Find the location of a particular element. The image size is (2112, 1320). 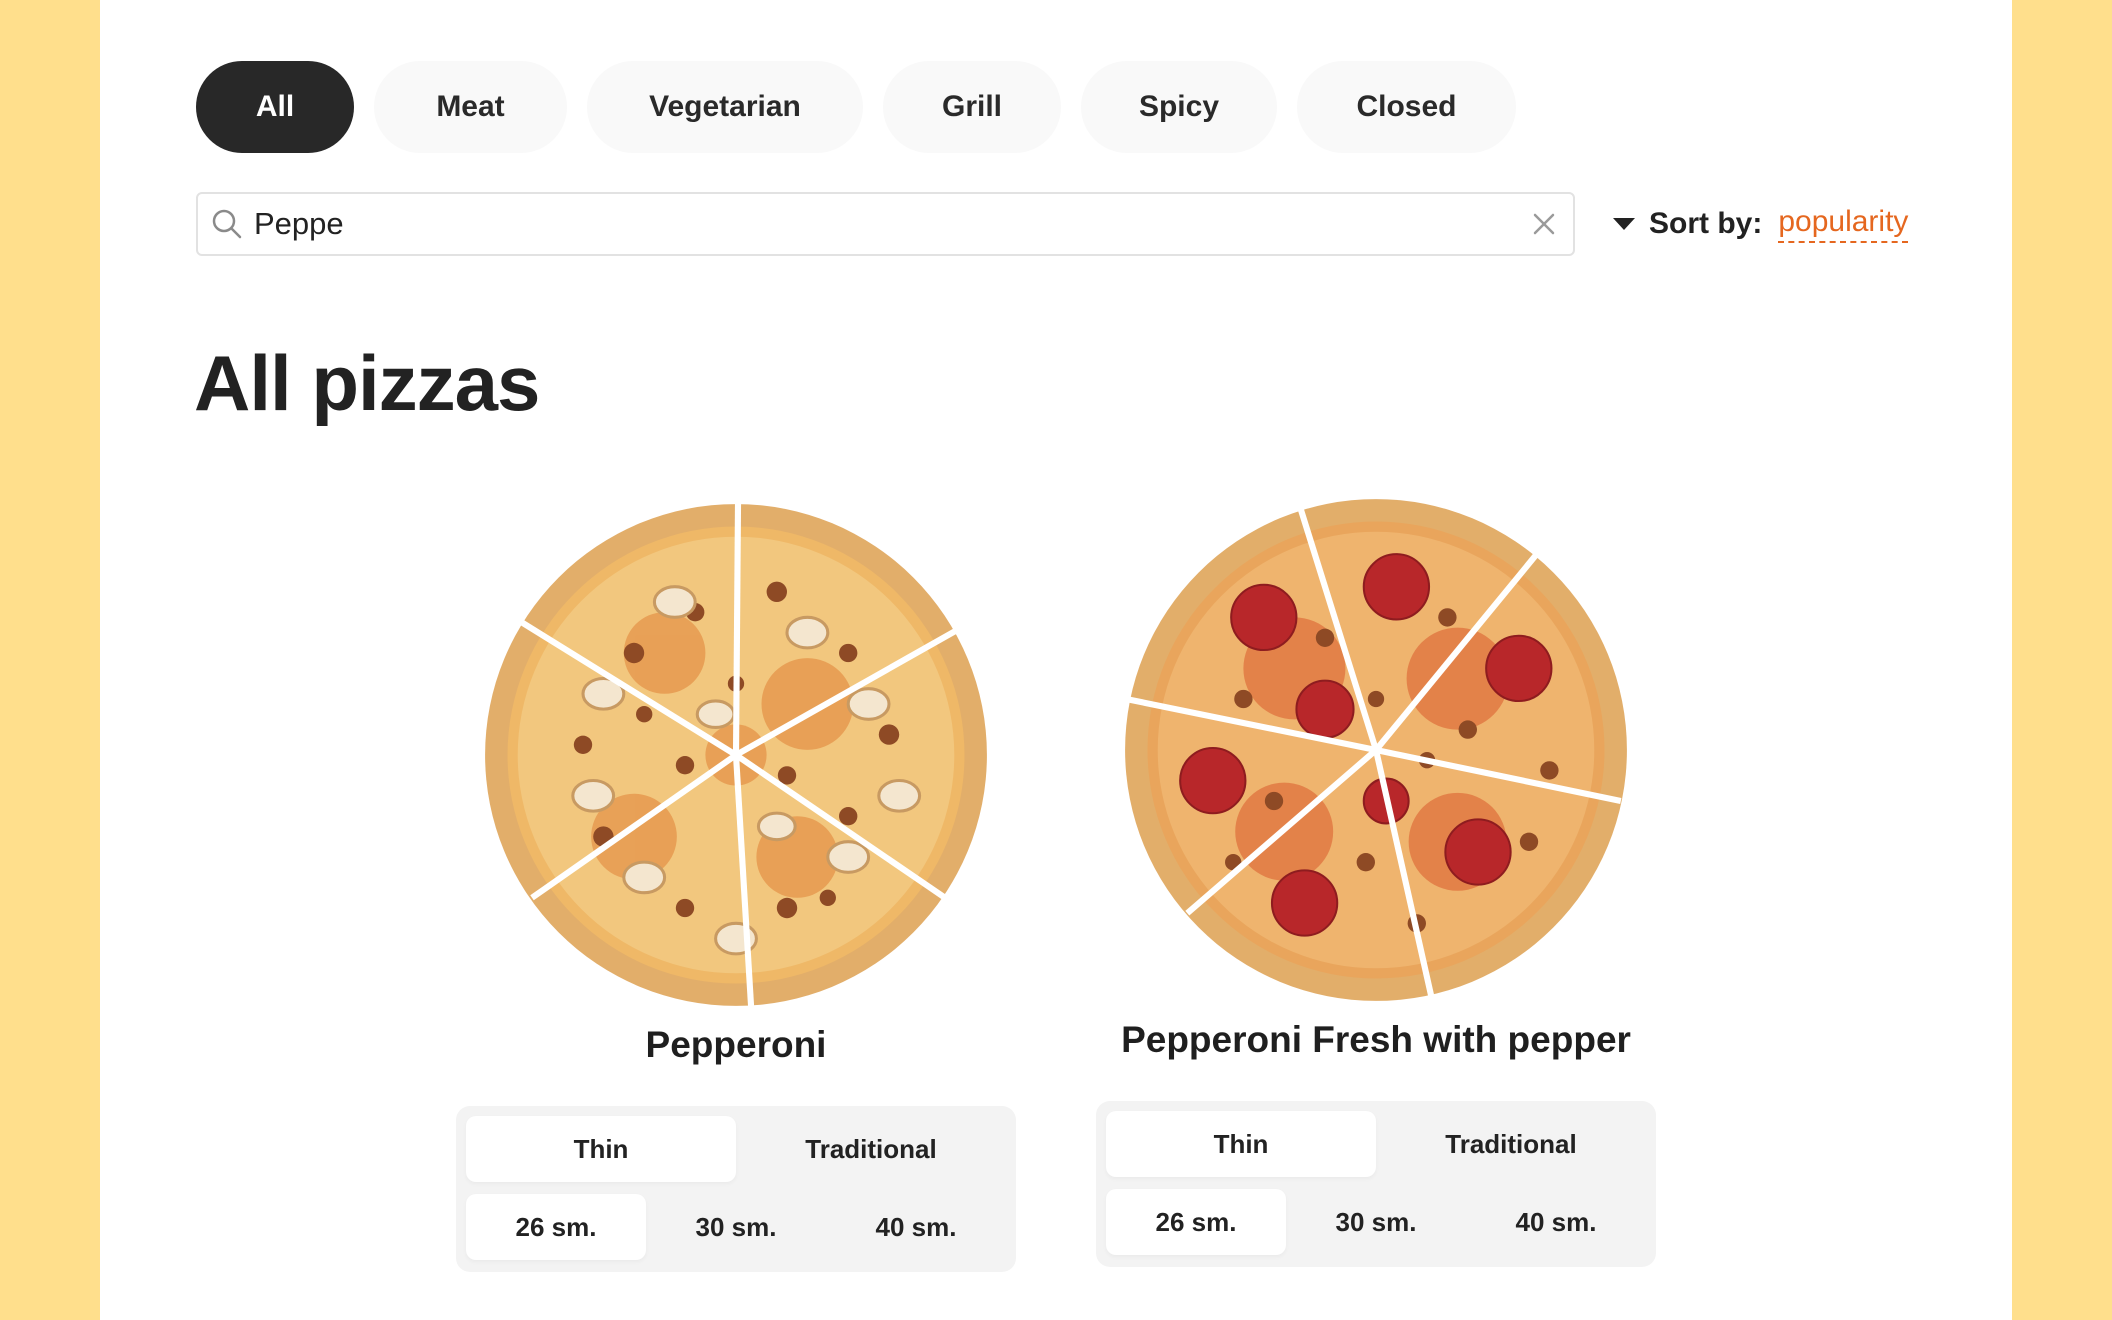

sort-label: Sort by: is located at coordinates (1706, 223).